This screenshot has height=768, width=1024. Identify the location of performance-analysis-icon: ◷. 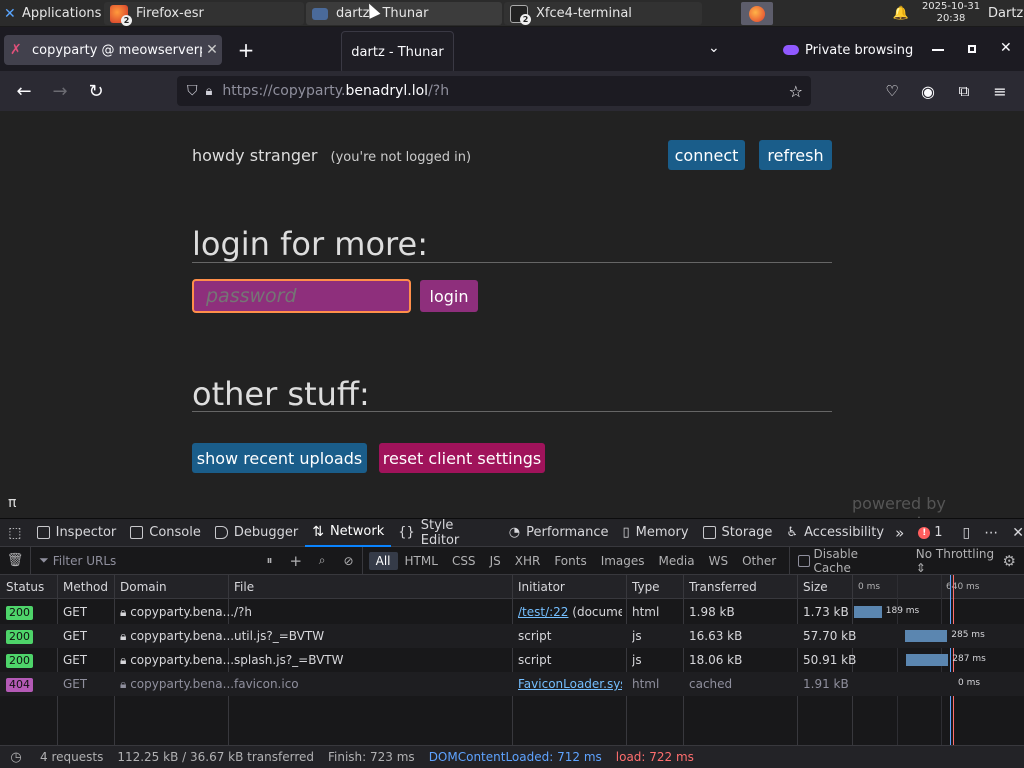
(16, 757).